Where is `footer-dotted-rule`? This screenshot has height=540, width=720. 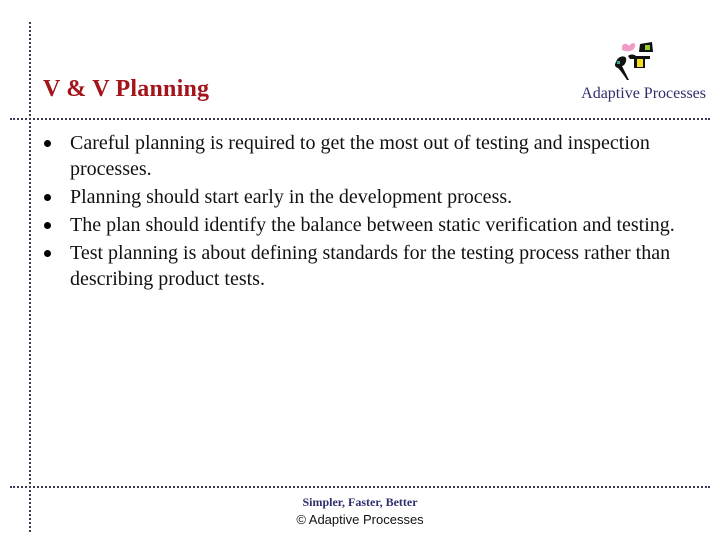
footer-dotted-rule is located at coordinates (360, 487).